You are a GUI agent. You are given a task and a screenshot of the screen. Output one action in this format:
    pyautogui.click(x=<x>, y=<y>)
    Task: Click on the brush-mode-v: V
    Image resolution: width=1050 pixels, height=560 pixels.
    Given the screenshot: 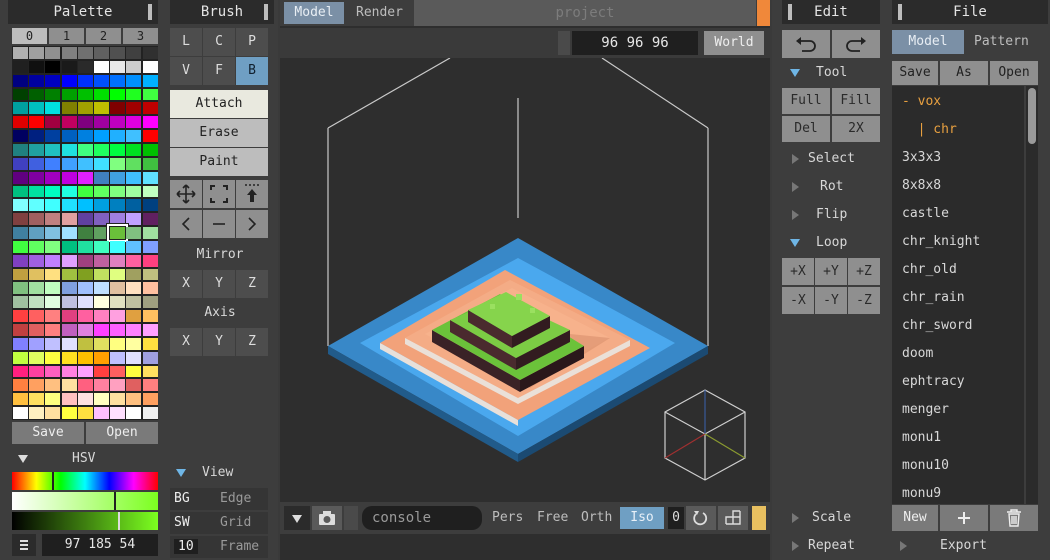 What is the action you would take?
    pyautogui.click(x=186, y=71)
    